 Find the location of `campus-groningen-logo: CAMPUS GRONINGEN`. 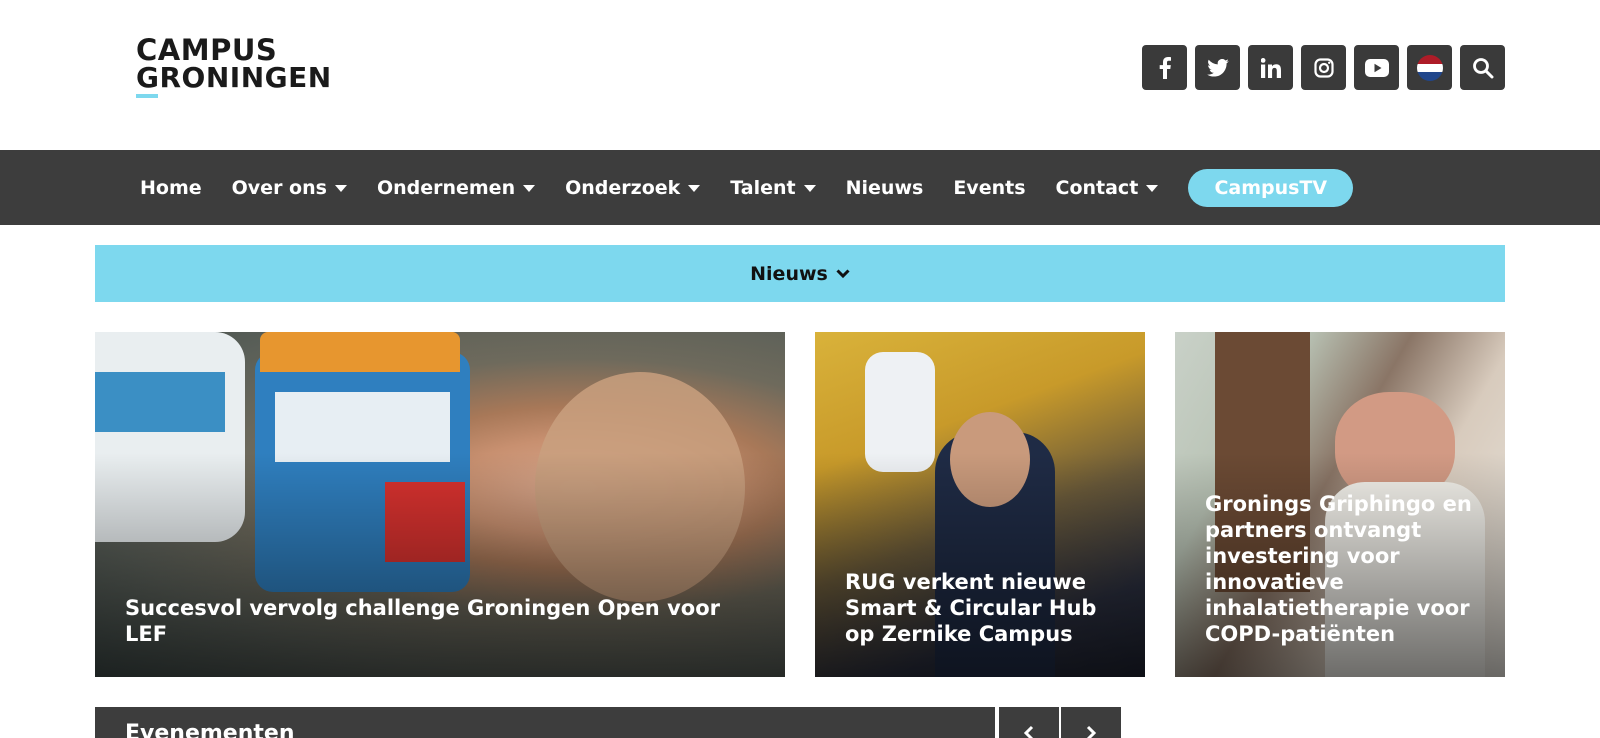

campus-groningen-logo: CAMPUS GRONINGEN is located at coordinates (241, 68).